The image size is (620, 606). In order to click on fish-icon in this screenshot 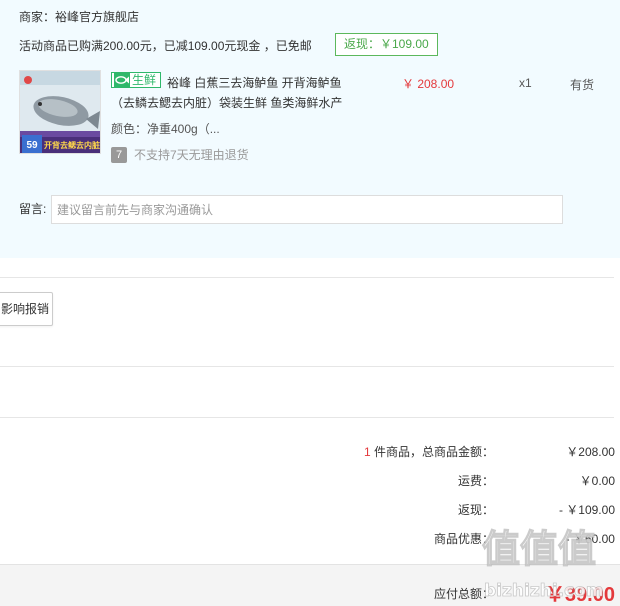, I will do `click(122, 80)`.